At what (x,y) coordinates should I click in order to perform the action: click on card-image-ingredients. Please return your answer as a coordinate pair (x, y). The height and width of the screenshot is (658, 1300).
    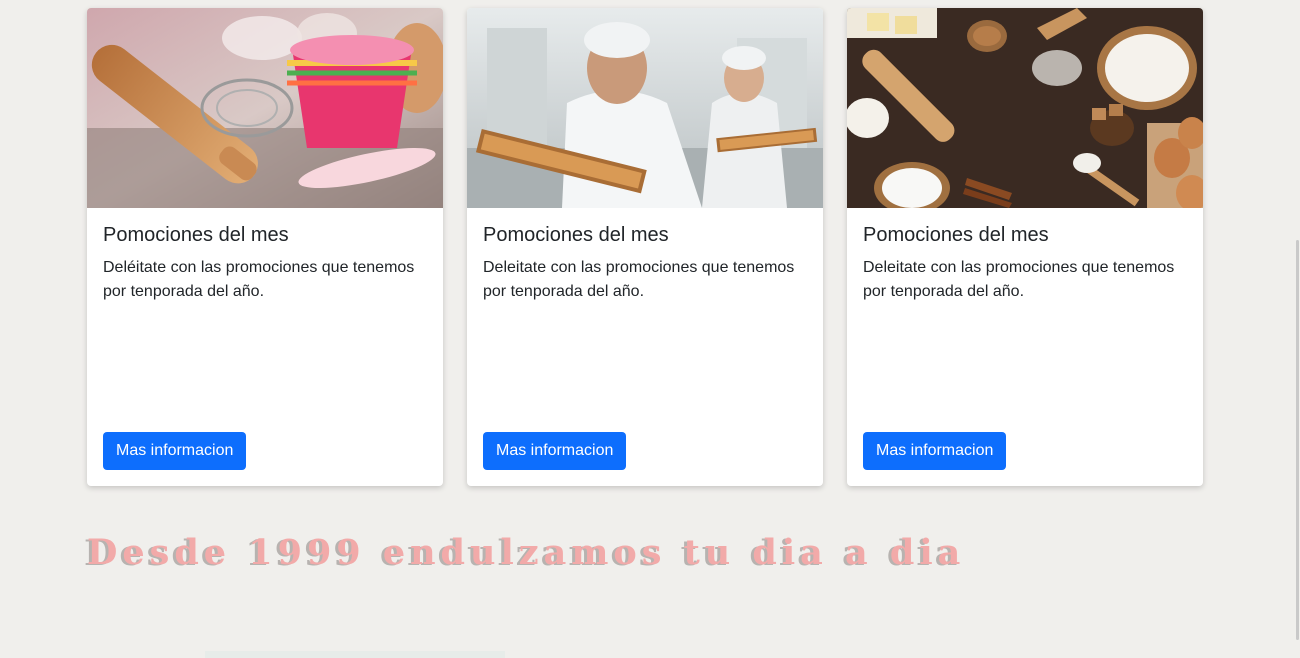
    Looking at the image, I should click on (1025, 108).